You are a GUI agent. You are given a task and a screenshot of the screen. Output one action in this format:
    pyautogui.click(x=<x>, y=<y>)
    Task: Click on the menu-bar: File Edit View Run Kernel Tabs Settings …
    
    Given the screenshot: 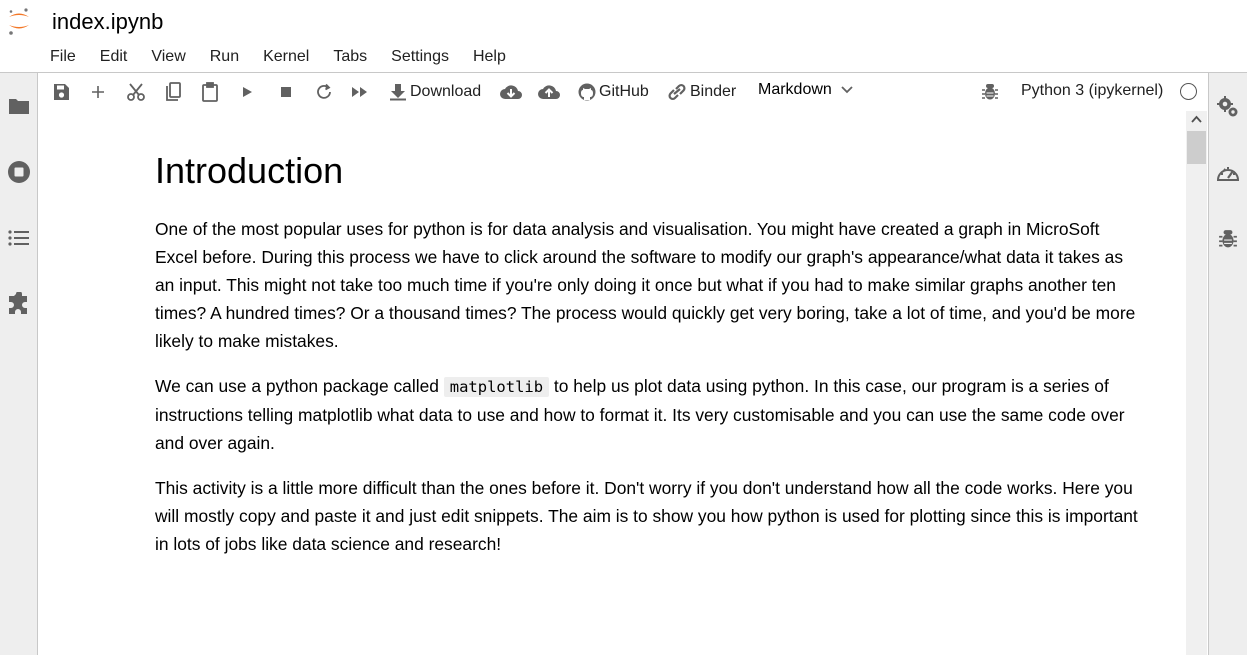 What is the action you would take?
    pyautogui.click(x=278, y=58)
    